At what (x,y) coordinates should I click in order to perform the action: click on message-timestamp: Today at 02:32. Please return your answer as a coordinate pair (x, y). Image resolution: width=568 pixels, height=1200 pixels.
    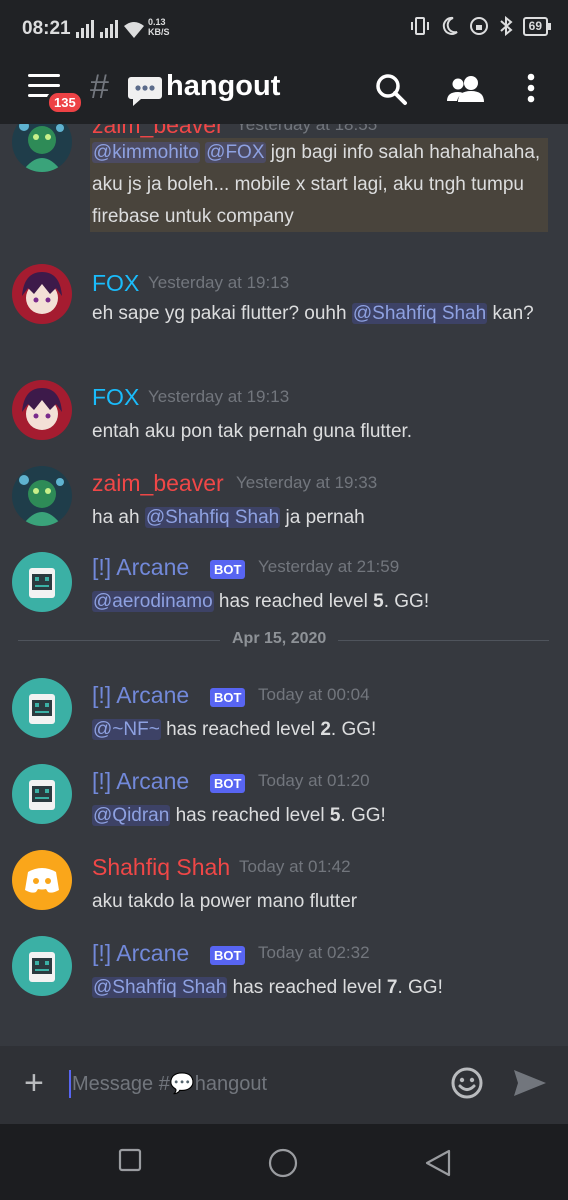
    Looking at the image, I should click on (314, 952).